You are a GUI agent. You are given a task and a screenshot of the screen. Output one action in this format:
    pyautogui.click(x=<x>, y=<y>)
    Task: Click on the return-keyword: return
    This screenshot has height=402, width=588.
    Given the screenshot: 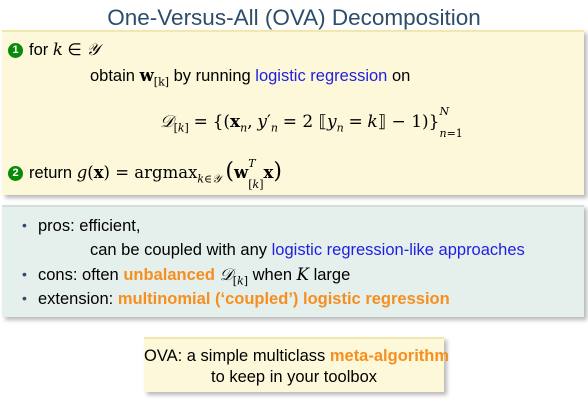 What is the action you would take?
    pyautogui.click(x=51, y=173)
    